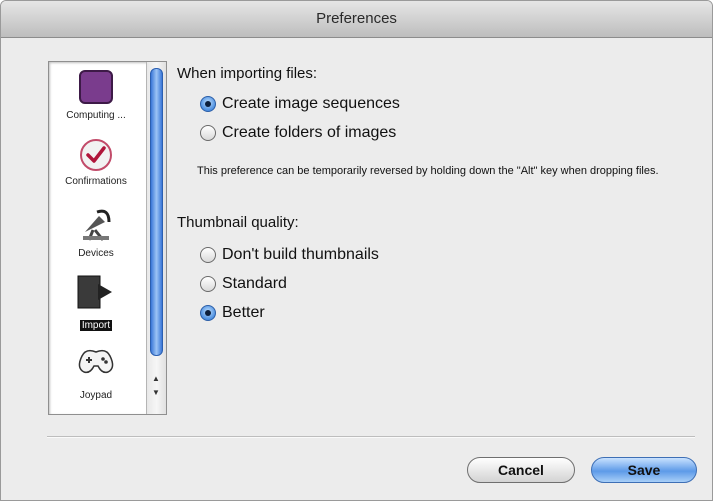 Image resolution: width=713 pixels, height=501 pixels. What do you see at coordinates (156, 379) in the screenshot?
I see `scroll-up-arrow-icon: ▲` at bounding box center [156, 379].